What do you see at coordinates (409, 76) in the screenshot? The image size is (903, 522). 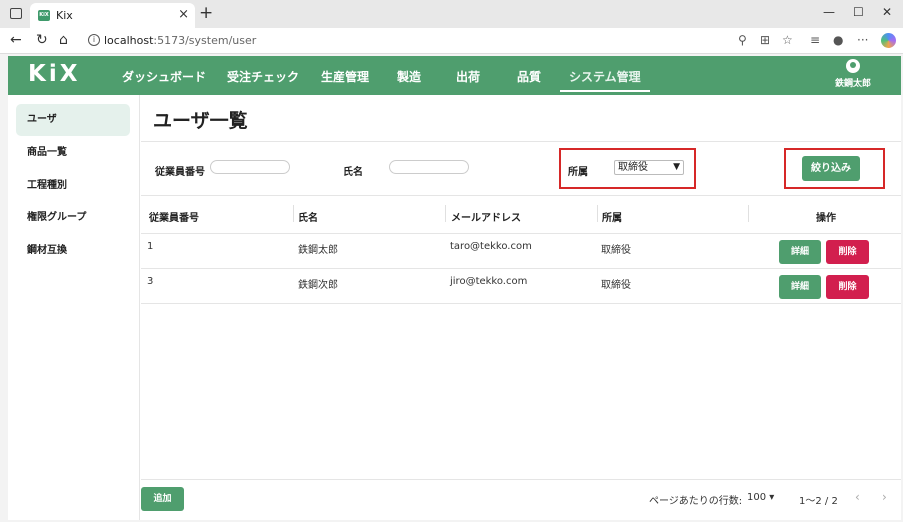 I see `nav-manufacturing: 製造` at bounding box center [409, 76].